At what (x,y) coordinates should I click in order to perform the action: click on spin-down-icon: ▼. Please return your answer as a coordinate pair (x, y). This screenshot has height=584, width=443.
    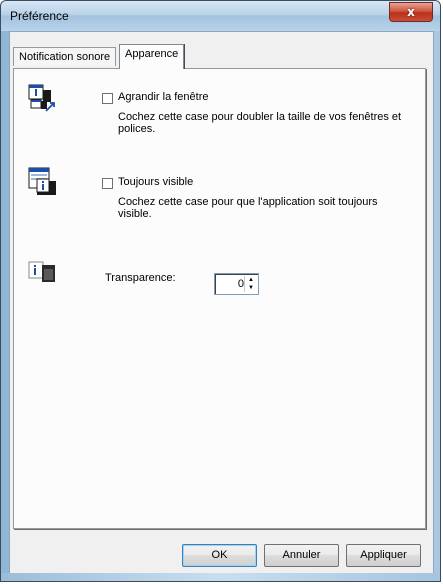
    Looking at the image, I should click on (251, 288).